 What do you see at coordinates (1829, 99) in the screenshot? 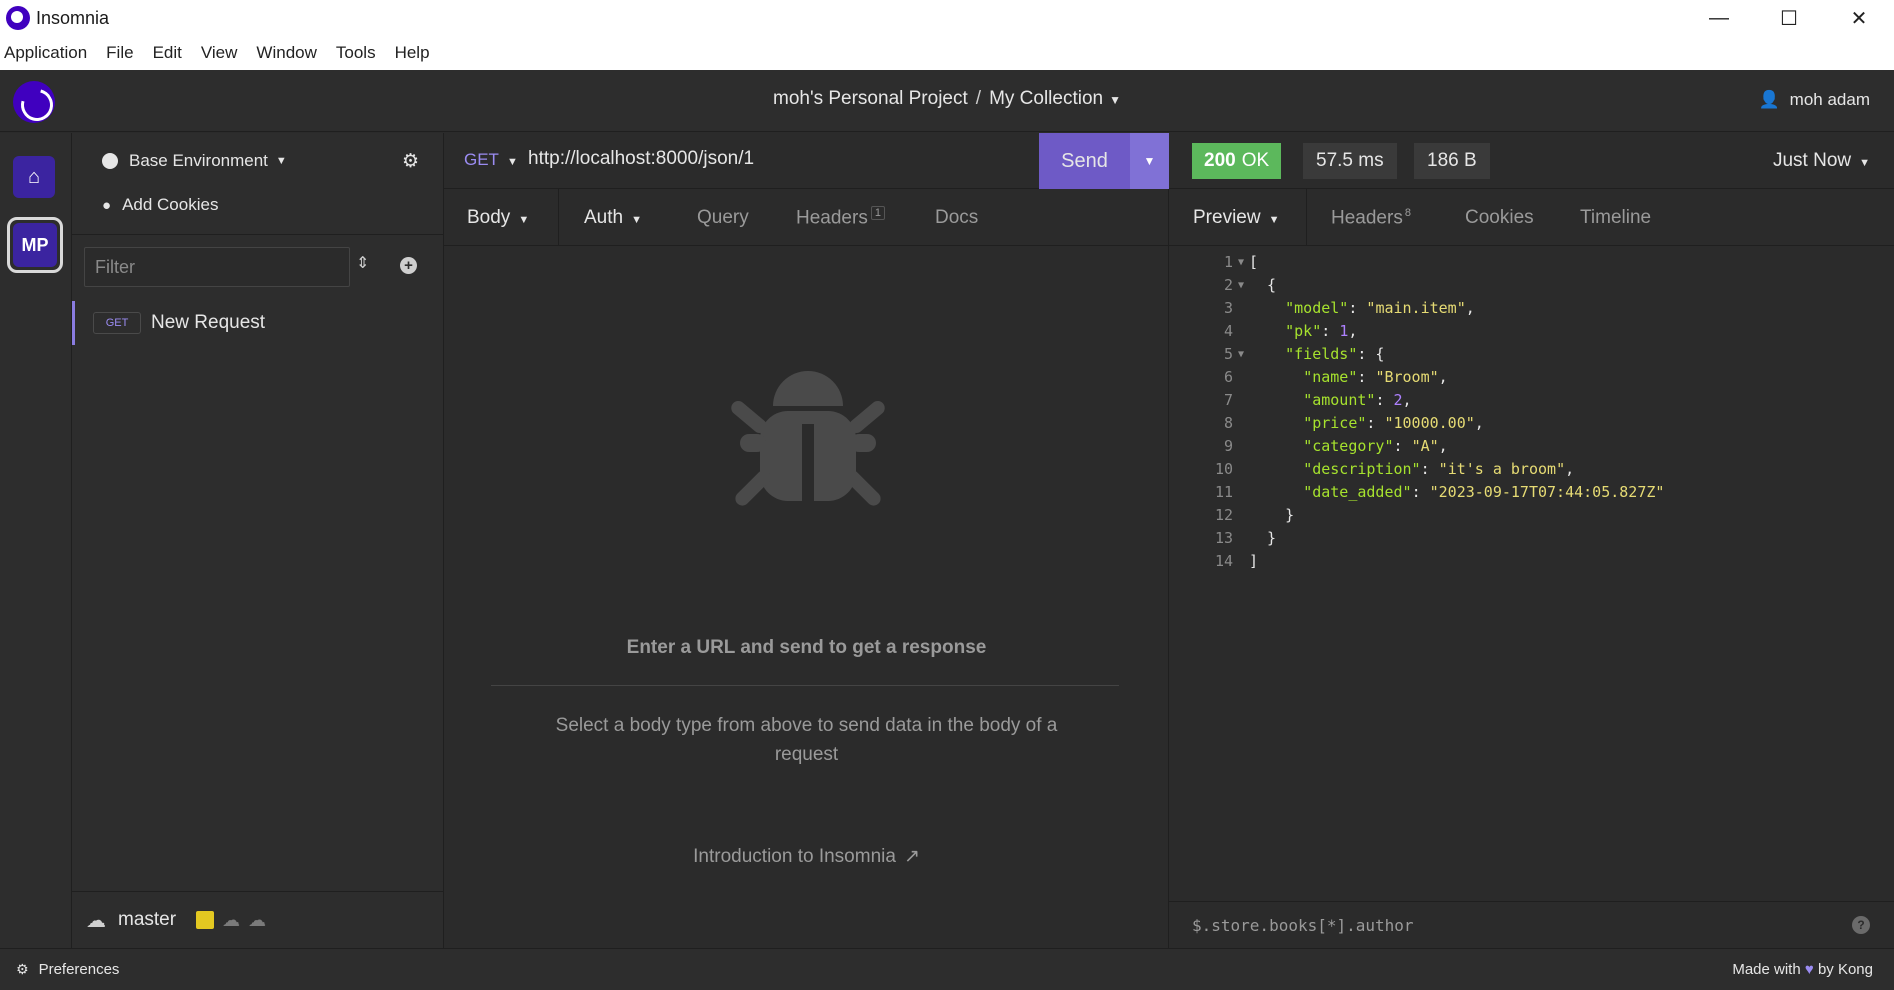
I see `user-name: moh adam` at bounding box center [1829, 99].